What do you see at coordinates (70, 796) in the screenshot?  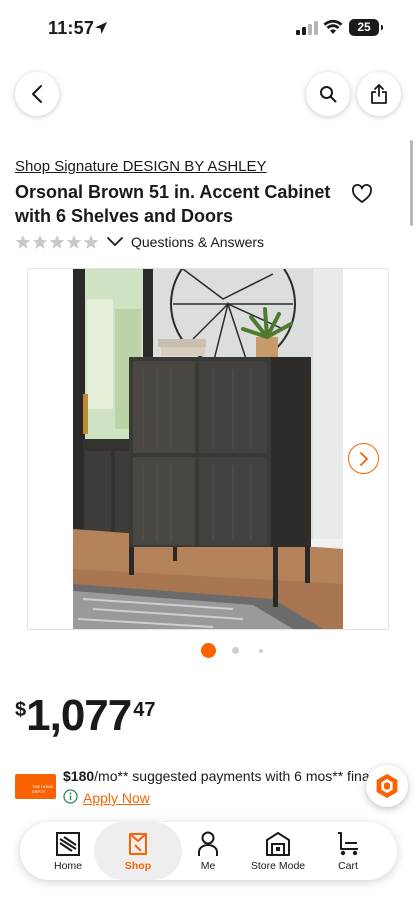 I see `info-icon` at bounding box center [70, 796].